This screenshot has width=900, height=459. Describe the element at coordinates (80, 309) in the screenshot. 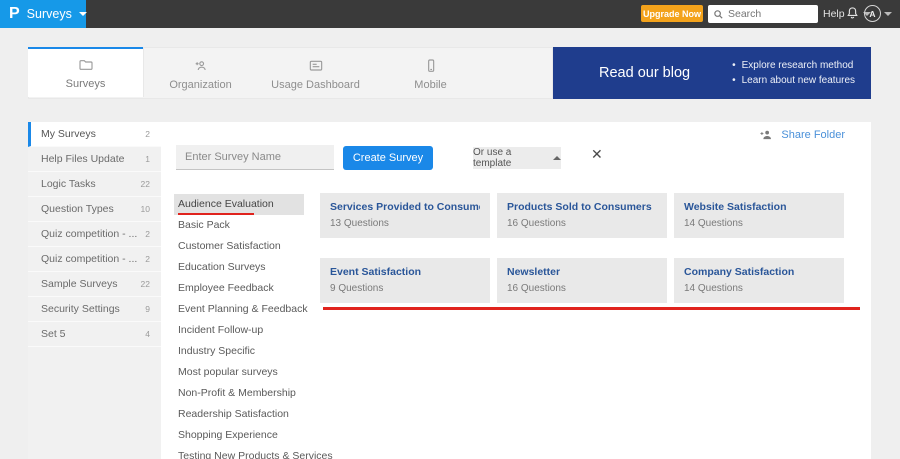

I see `folder-label: Security Settings` at that location.